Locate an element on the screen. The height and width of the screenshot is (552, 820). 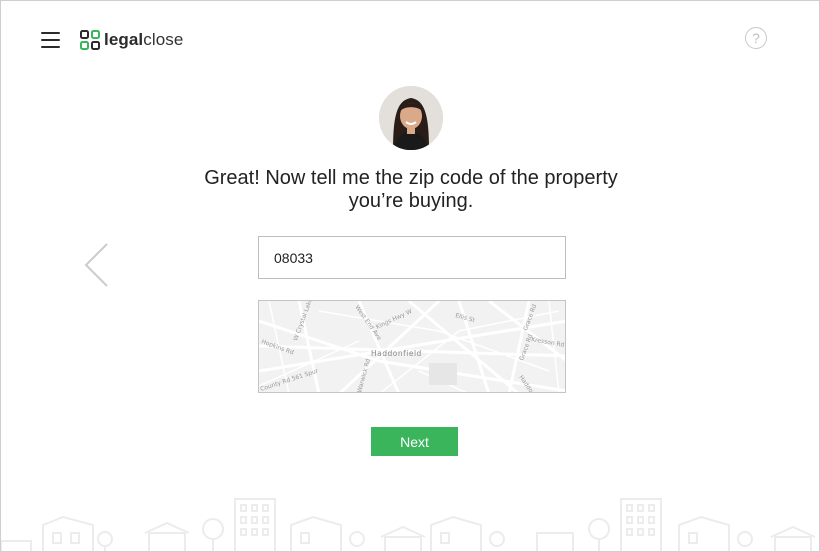
logo-text: legalclose is located at coordinates (143, 40).